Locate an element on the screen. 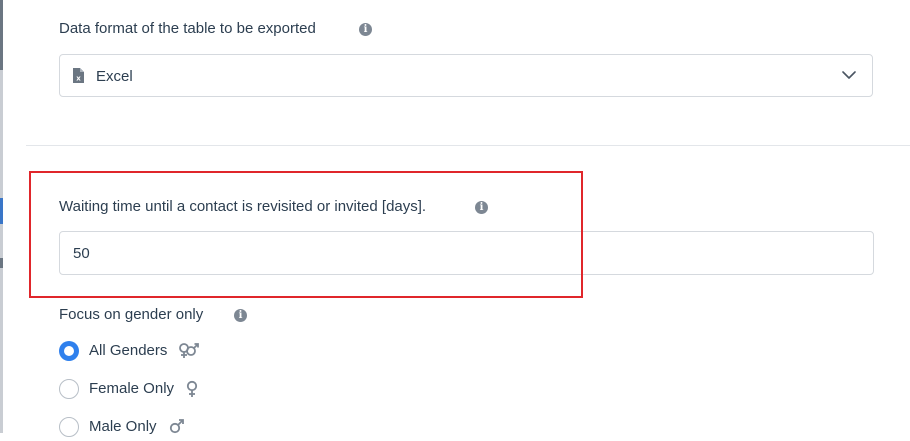  left-panel-edge is located at coordinates (1, 216).